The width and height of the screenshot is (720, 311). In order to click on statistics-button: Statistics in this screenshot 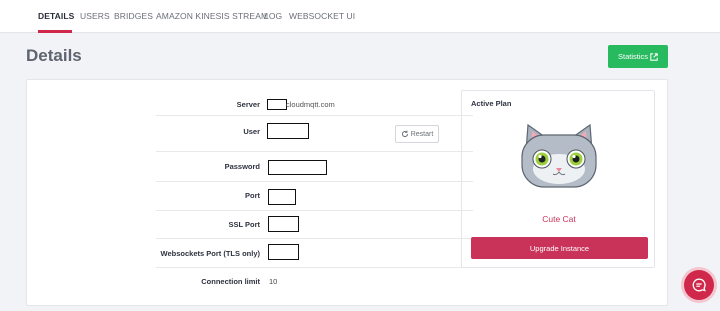, I will do `click(638, 56)`.